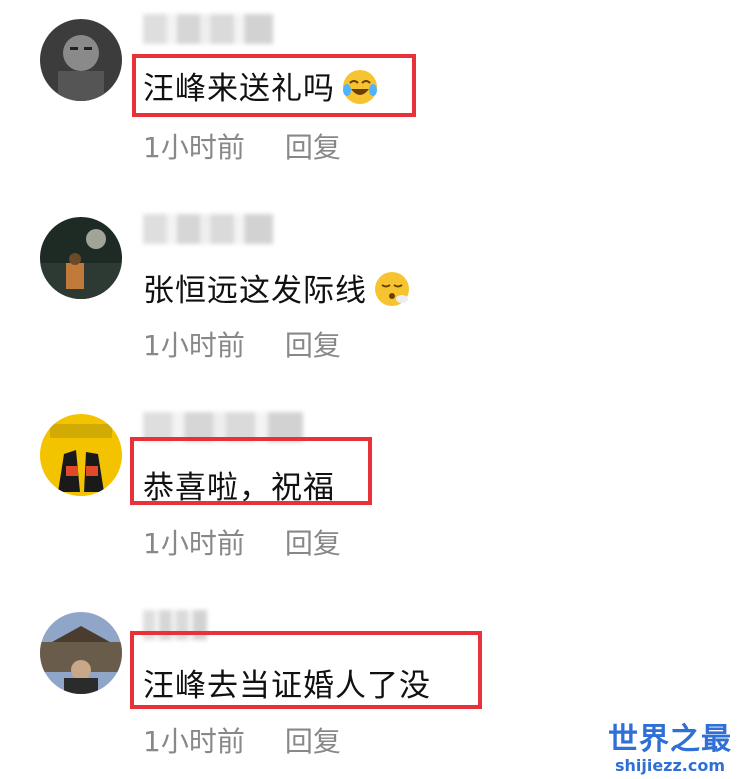  What do you see at coordinates (392, 293) in the screenshot?
I see `sighing-emoji-icon` at bounding box center [392, 293].